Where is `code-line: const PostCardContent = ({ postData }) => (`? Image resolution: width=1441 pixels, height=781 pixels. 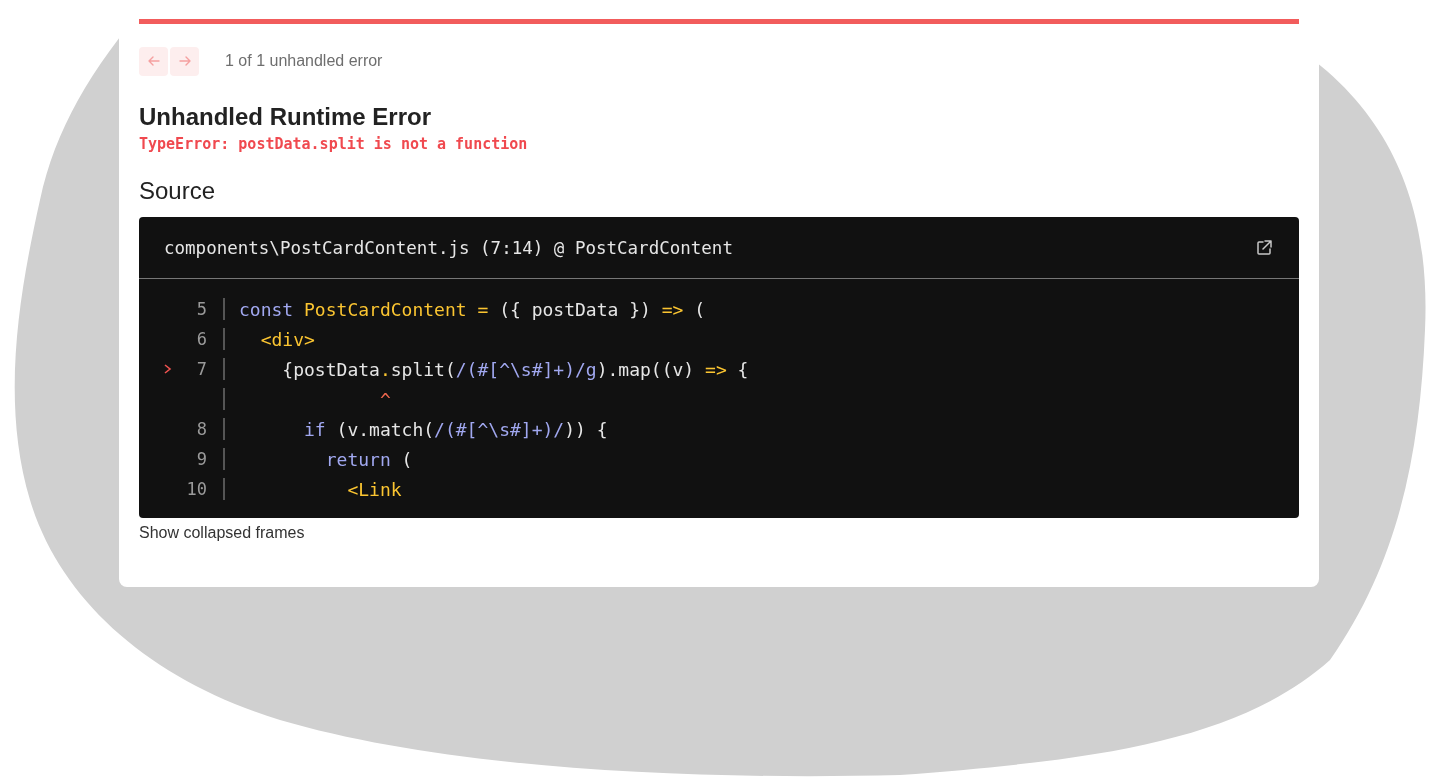 code-line: const PostCardContent = ({ postData }) => ( is located at coordinates (472, 309).